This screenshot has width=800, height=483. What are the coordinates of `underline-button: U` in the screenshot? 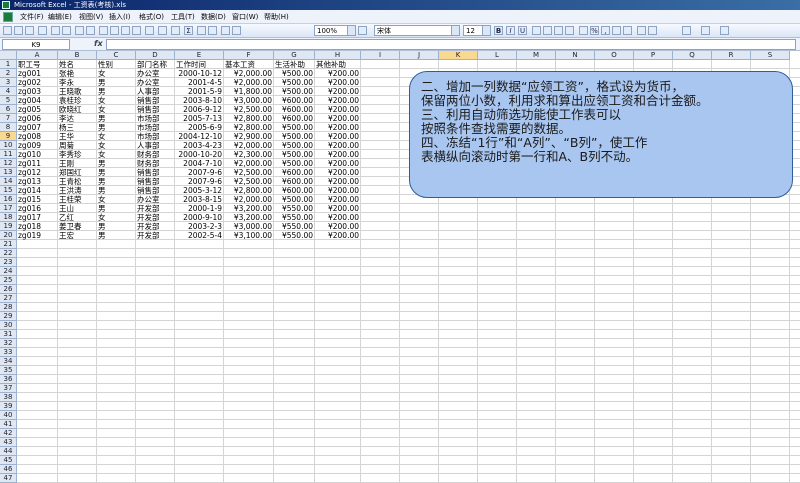 It's located at (522, 30).